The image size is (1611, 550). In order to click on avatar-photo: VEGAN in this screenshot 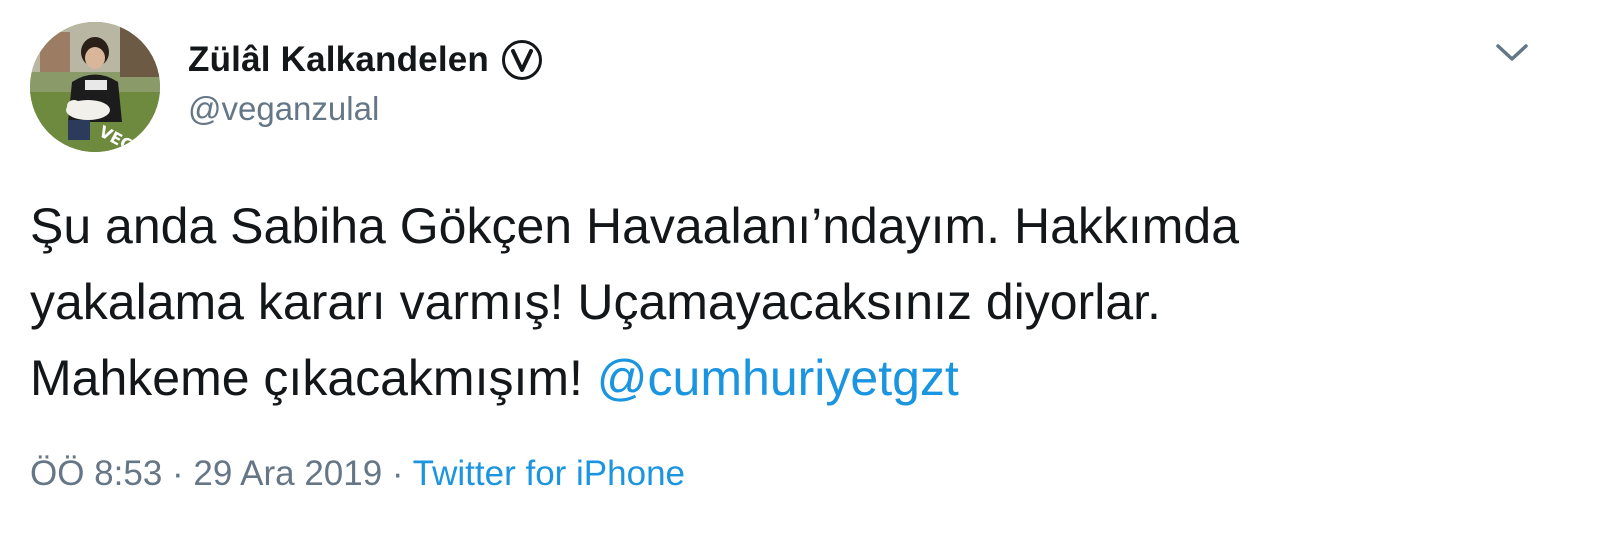, I will do `click(95, 87)`.